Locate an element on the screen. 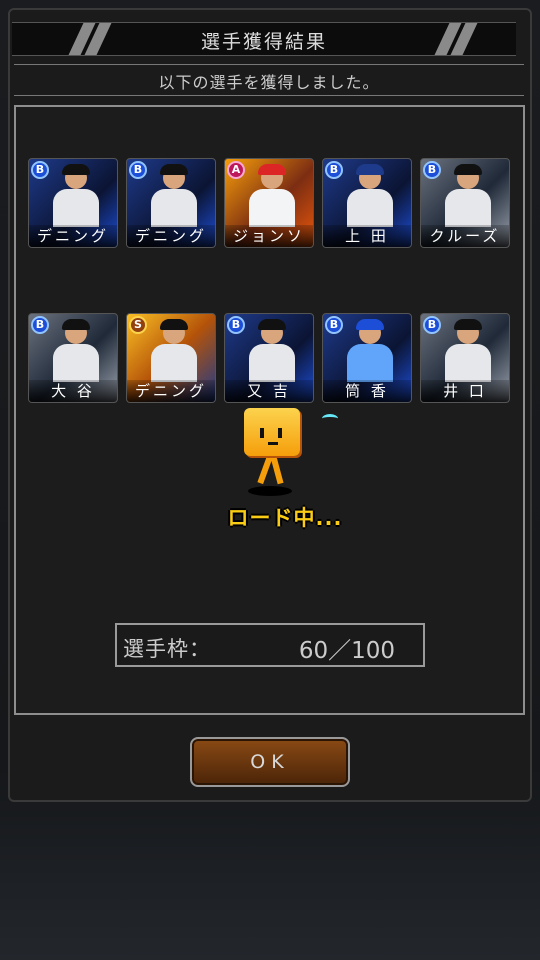 The width and height of the screenshot is (540, 960). subtitle-box: 以下の選手を獲得しました。 is located at coordinates (269, 80).